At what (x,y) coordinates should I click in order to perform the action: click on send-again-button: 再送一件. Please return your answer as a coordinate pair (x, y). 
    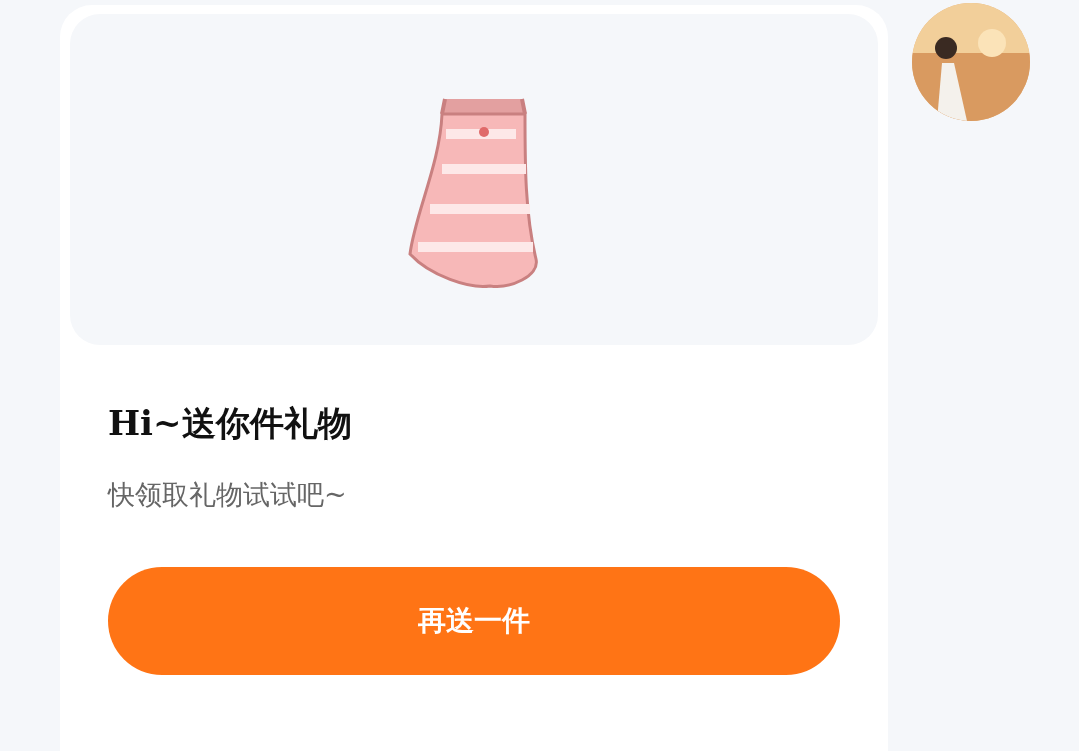
    Looking at the image, I should click on (474, 621).